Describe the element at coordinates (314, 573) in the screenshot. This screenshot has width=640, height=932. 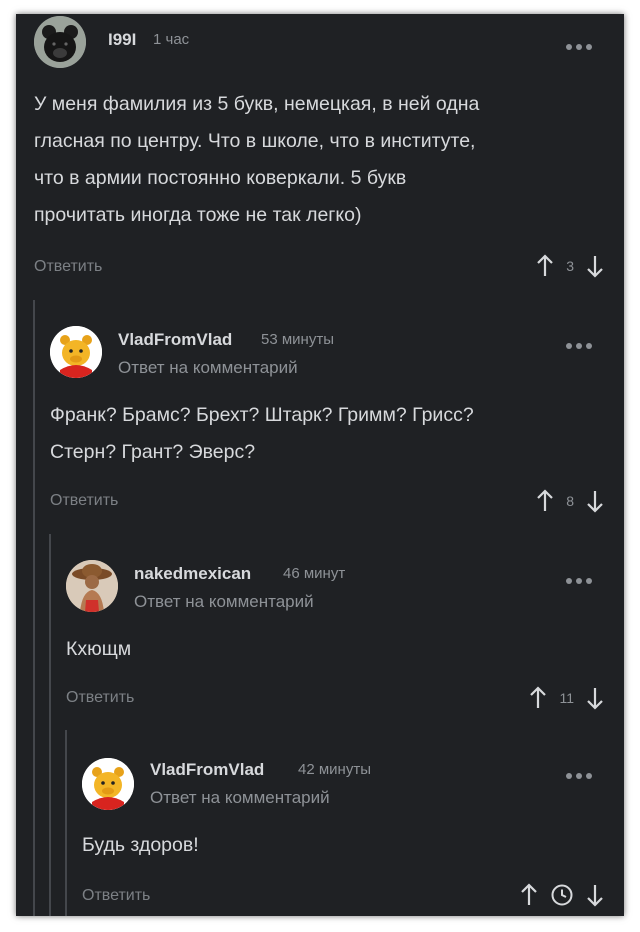
I see `comment-time: 46 минут` at that location.